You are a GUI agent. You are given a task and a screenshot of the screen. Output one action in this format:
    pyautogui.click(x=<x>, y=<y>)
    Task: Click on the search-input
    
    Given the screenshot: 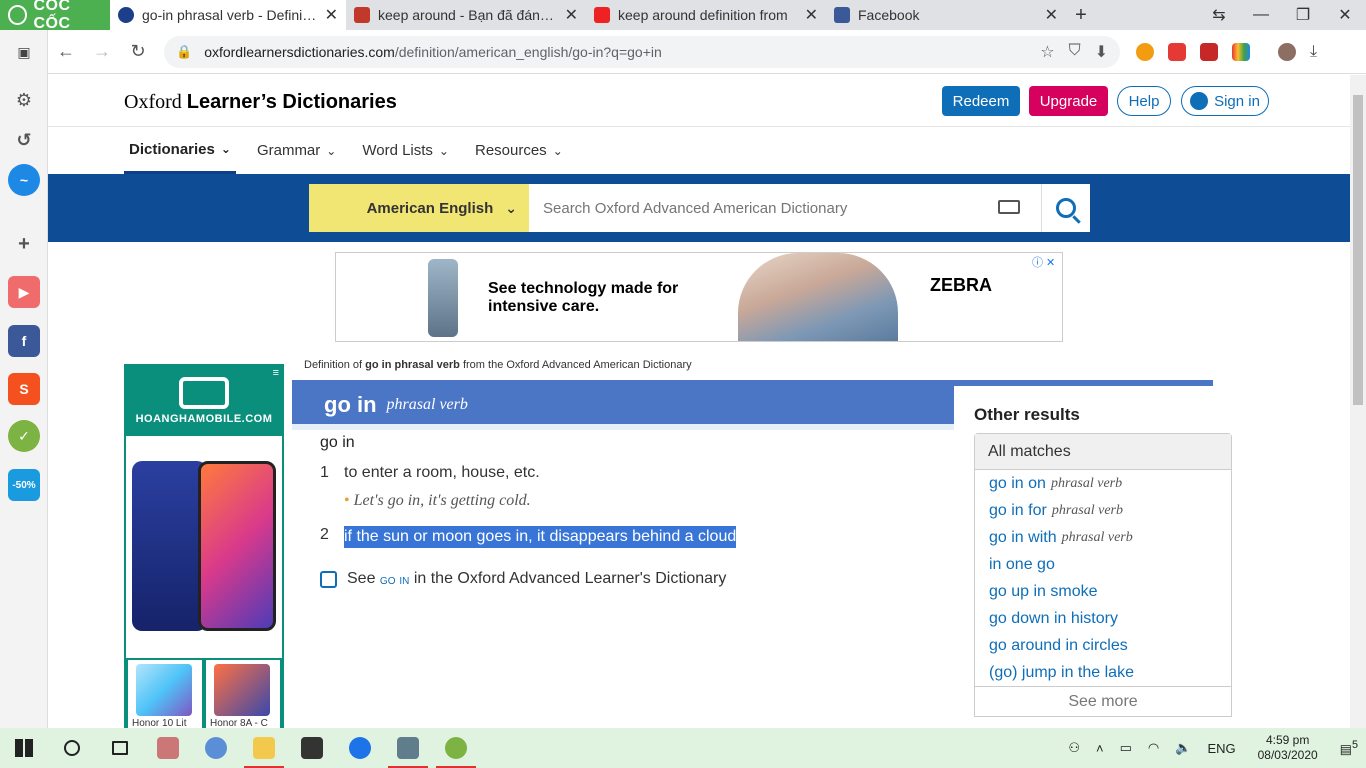 What is the action you would take?
    pyautogui.click(x=785, y=208)
    